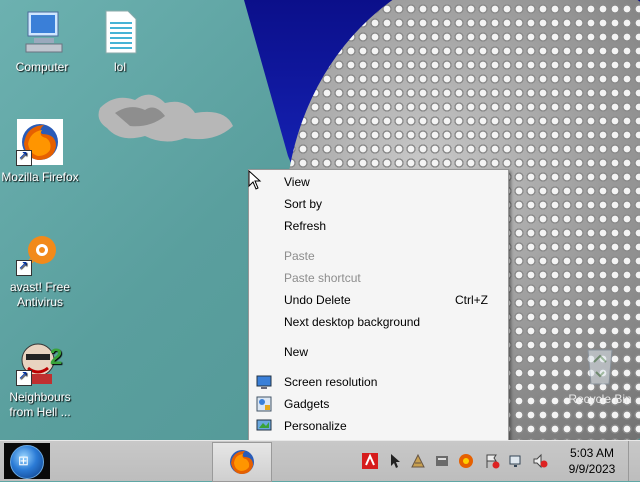 The height and width of the screenshot is (482, 640). I want to click on menu-item-label: Next desktop background, so click(352, 322).